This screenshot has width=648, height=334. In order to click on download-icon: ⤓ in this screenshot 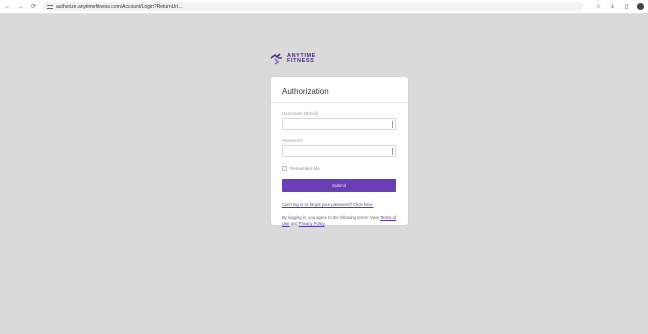, I will do `click(612, 6)`.